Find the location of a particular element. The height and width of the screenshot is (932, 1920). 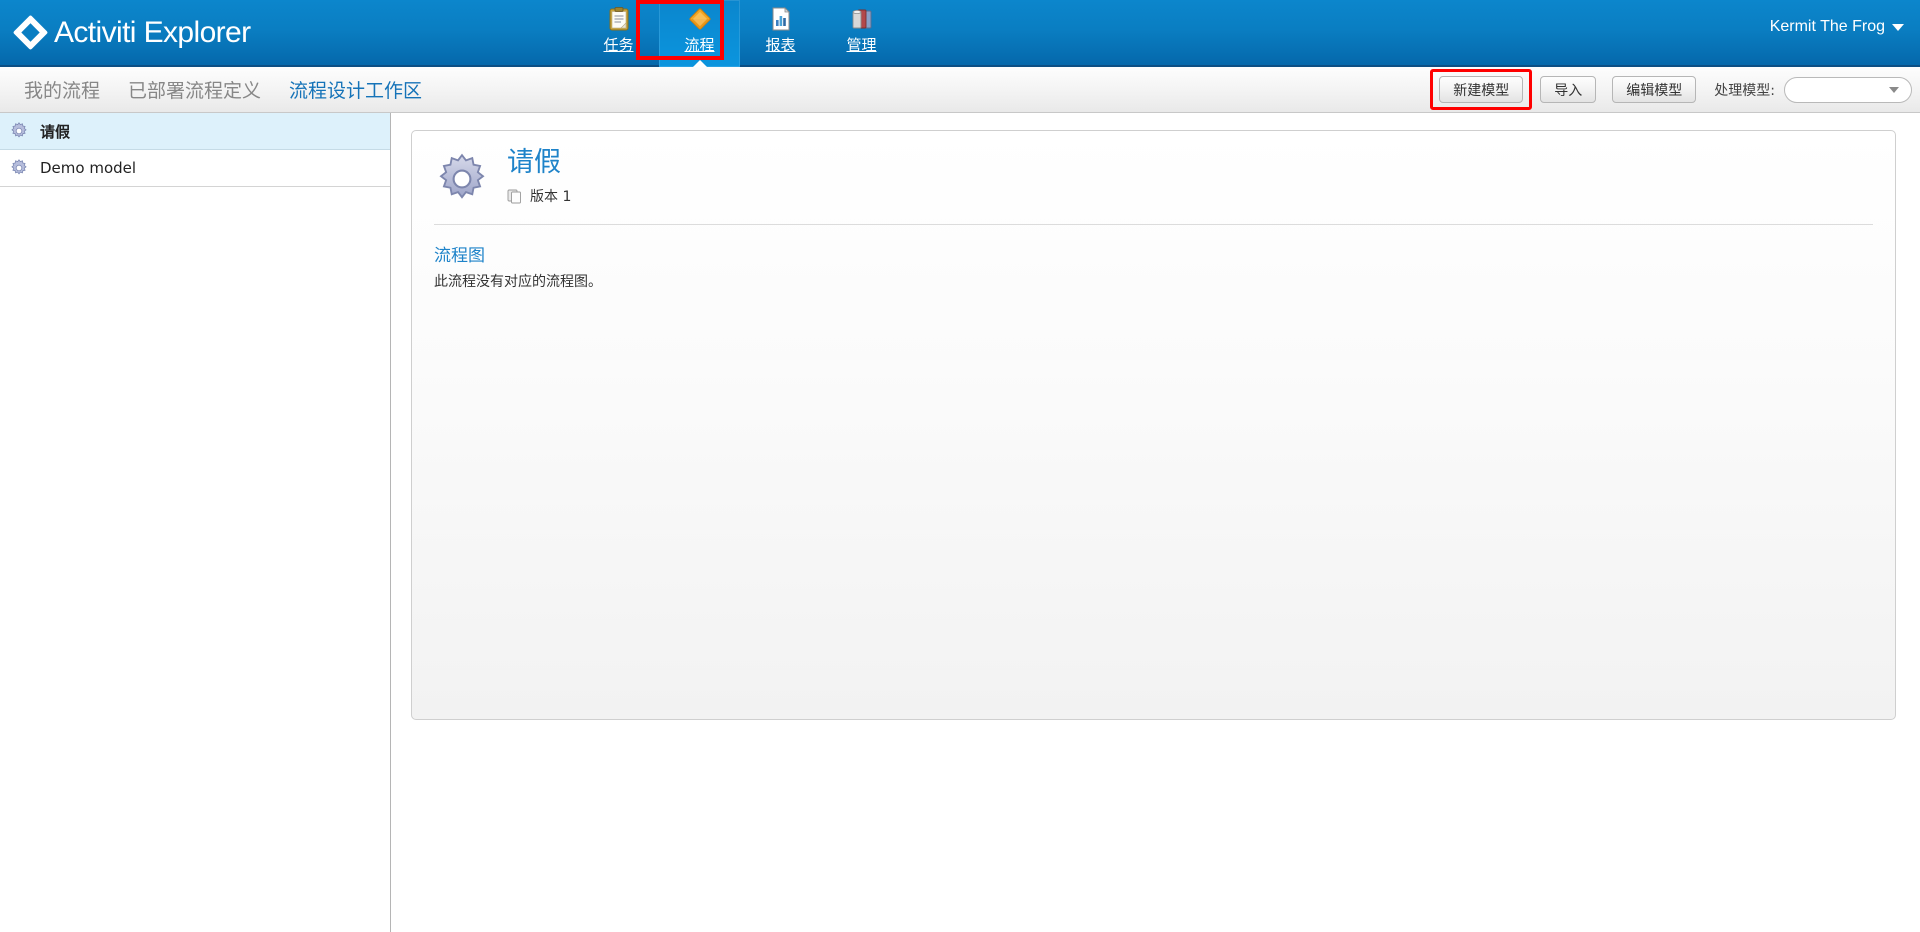

user-menu: Kermit The Frog is located at coordinates (1837, 27).